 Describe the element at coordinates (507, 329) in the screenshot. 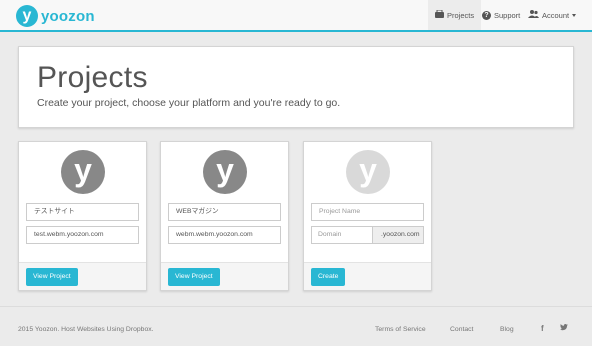

I see `footer-link-blog: Blog` at that location.